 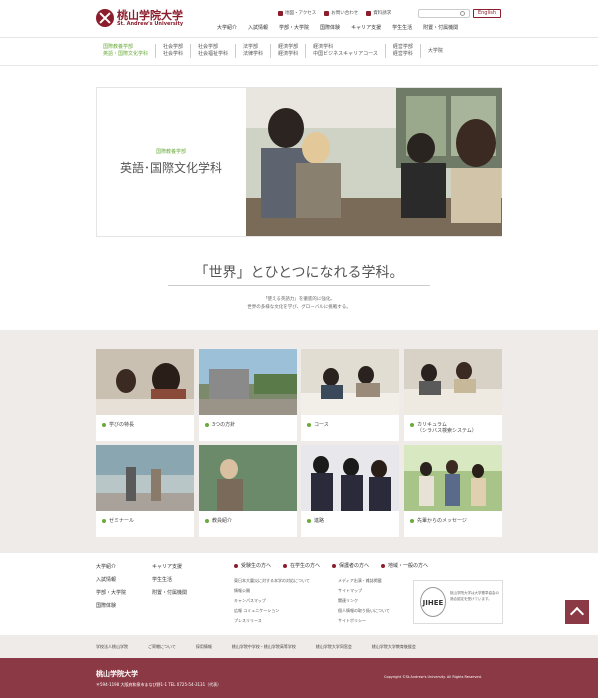 I want to click on subnav-item-intl-culture: 国際教養学部 英語・国際文化学科, so click(x=126, y=51).